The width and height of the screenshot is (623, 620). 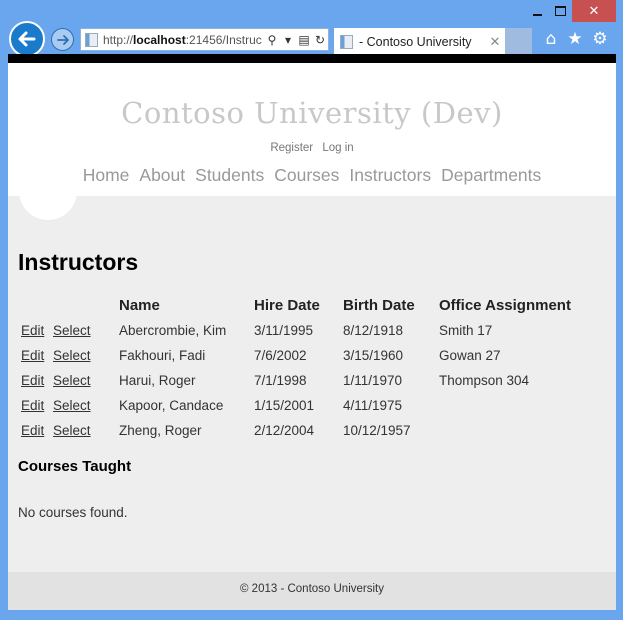 What do you see at coordinates (171, 405) in the screenshot?
I see `instructor-name: Kapoor, Candace` at bounding box center [171, 405].